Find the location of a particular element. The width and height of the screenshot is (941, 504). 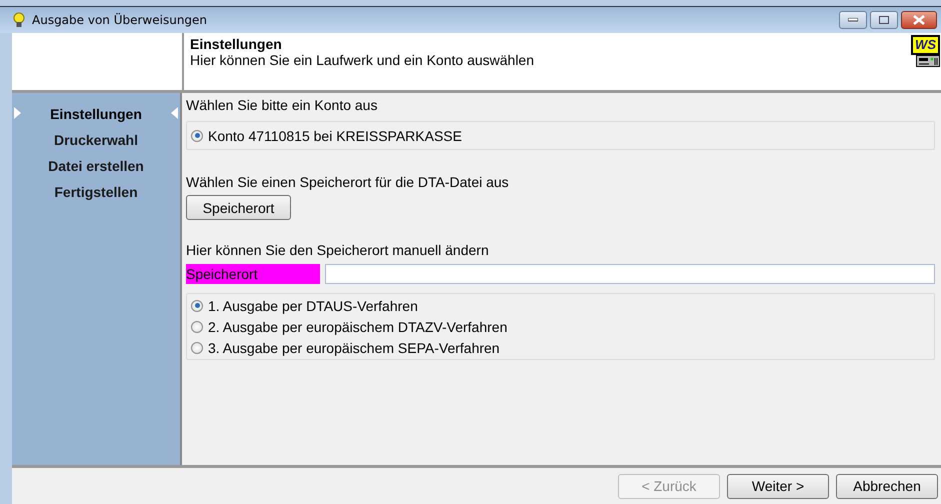

section-label: Wählen Sie bitte ein Konto aus is located at coordinates (282, 105).